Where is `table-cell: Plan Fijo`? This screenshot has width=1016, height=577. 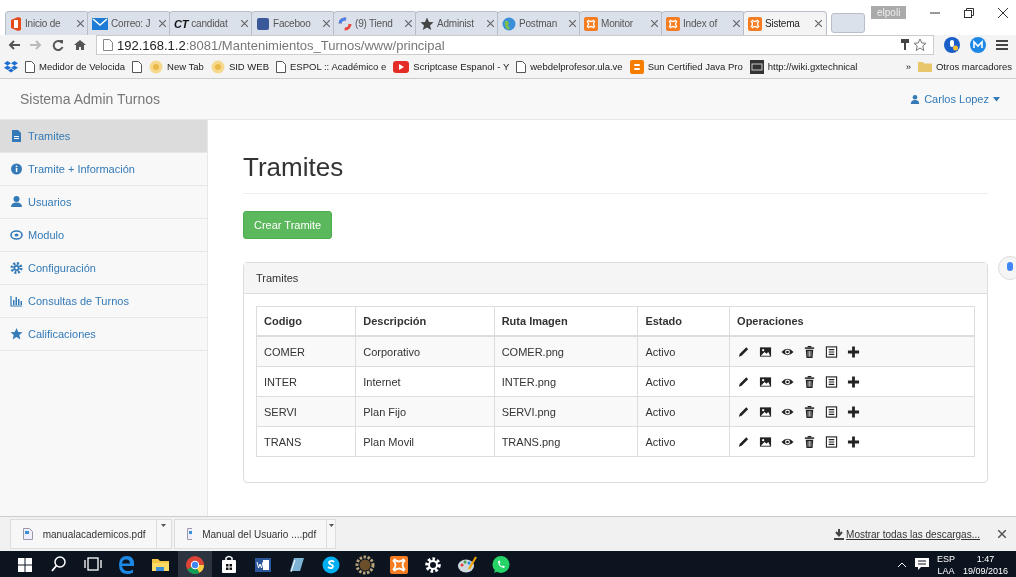
table-cell: Plan Fijo is located at coordinates (425, 411).